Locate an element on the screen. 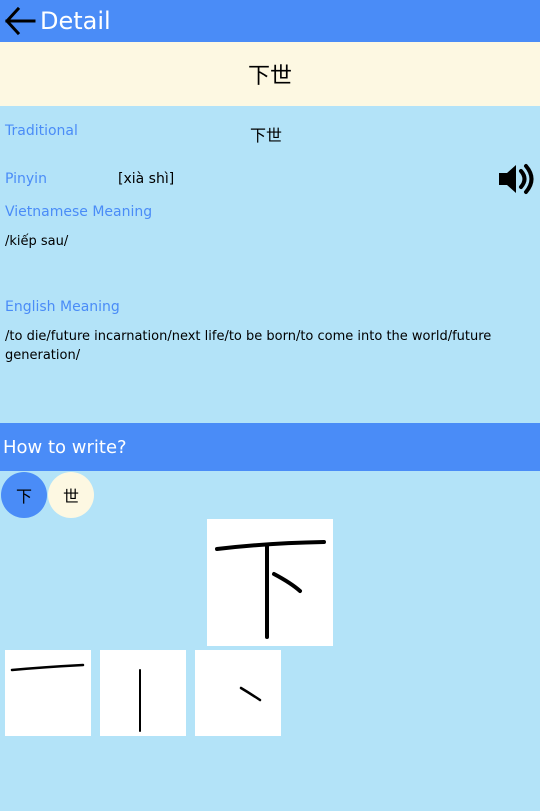  arrow-left-icon is located at coordinates (20, 21).